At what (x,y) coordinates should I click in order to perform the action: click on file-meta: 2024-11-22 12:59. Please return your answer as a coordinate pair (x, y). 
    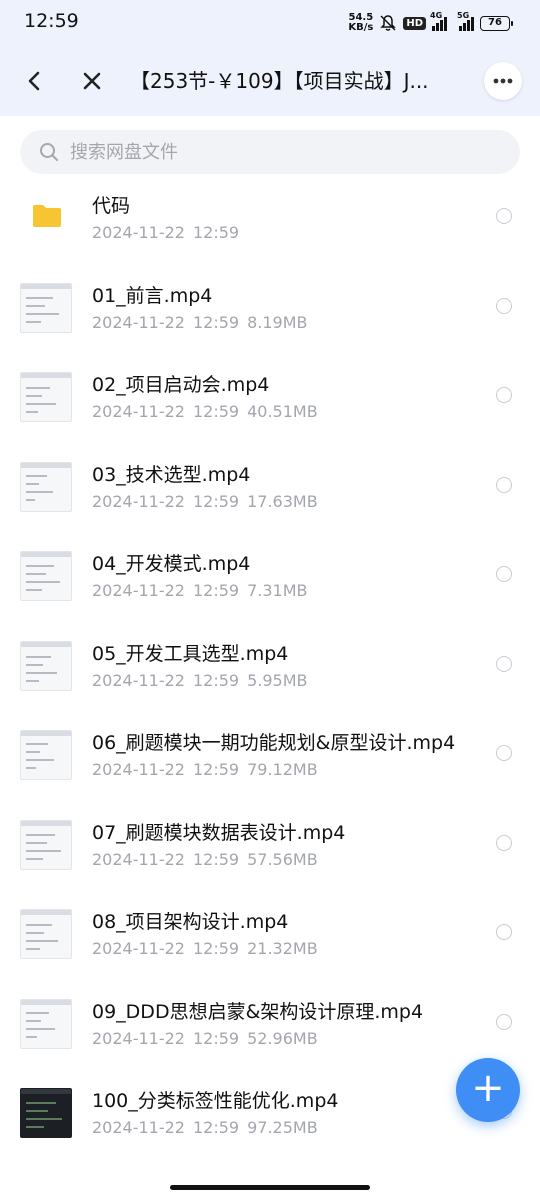
    Looking at the image, I should click on (165, 232).